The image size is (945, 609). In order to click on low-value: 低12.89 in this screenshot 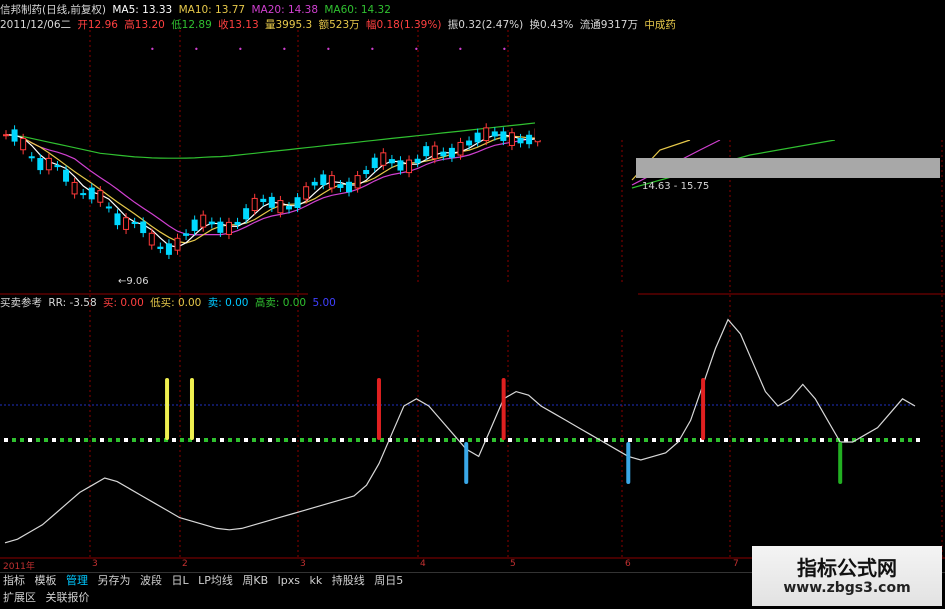, I will do `click(191, 25)`.